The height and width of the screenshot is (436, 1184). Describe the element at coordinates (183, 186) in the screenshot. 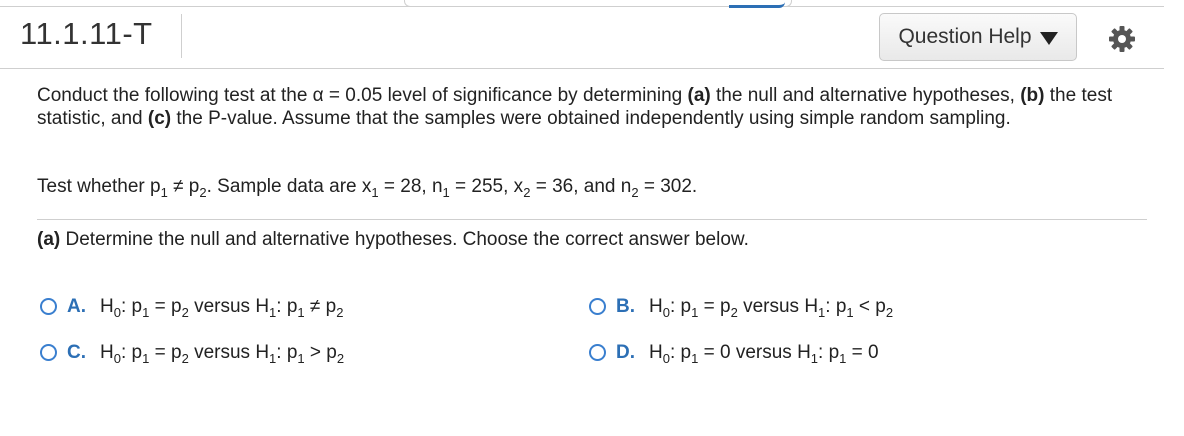

I see `test-text: ≠ p` at that location.